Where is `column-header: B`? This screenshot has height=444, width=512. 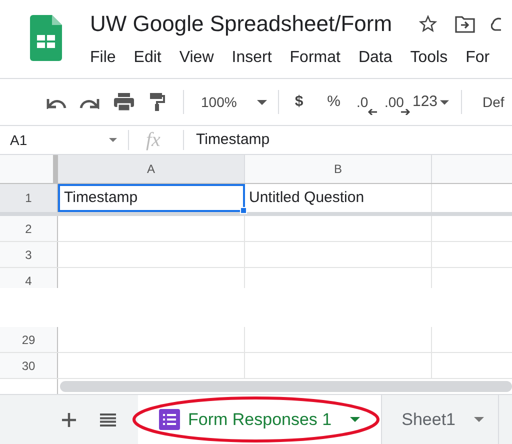
column-header: B is located at coordinates (338, 169).